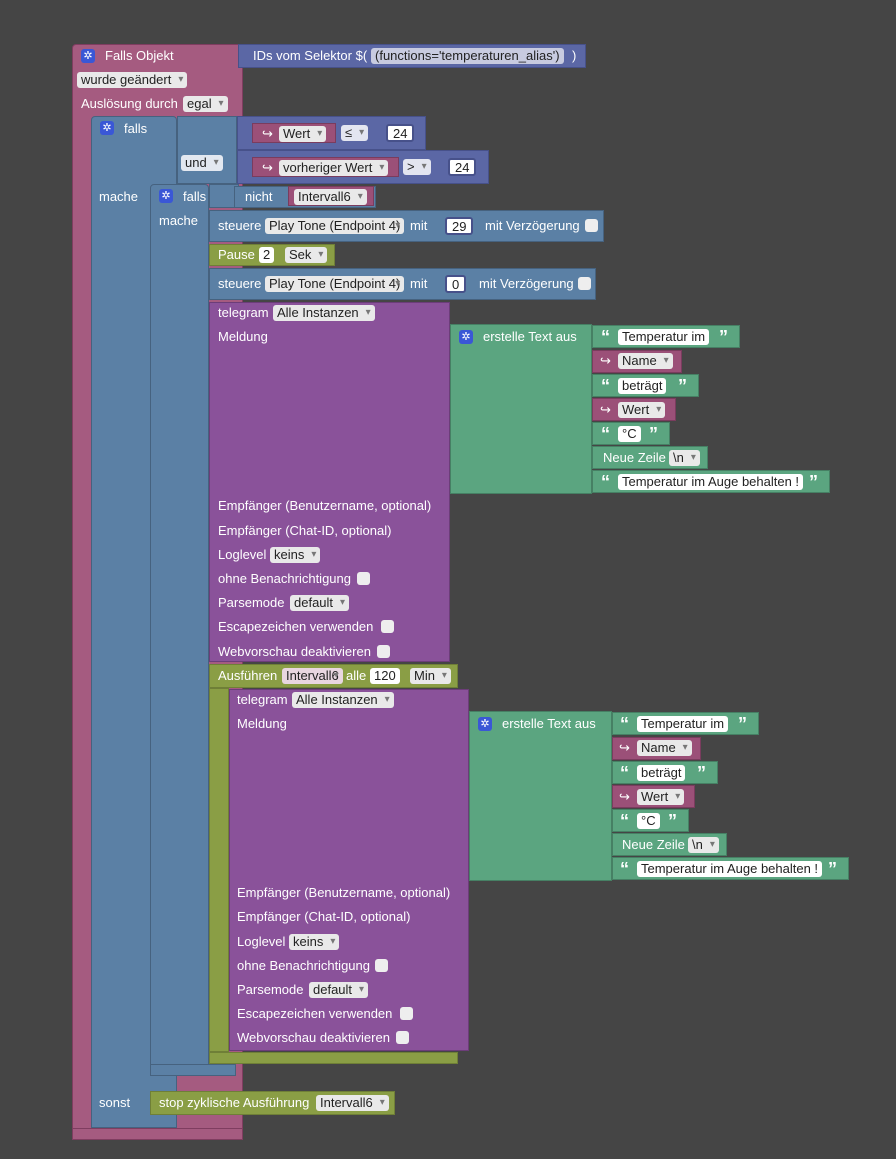 Image resolution: width=896 pixels, height=1159 pixels. What do you see at coordinates (132, 80) in the screenshot?
I see `change-mode-dropdown: wurde geändert` at bounding box center [132, 80].